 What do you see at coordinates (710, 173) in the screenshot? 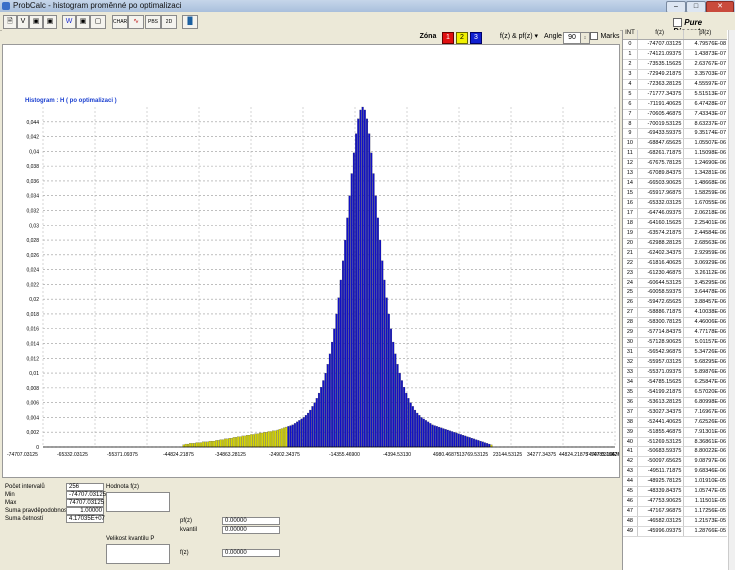
I see `cell-pfz: 1.34281E-06` at bounding box center [710, 173].